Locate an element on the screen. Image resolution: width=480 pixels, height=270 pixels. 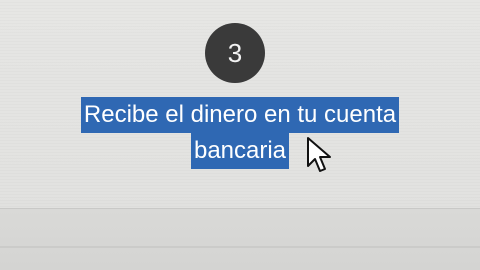
step-number-badge: 3 is located at coordinates (235, 53).